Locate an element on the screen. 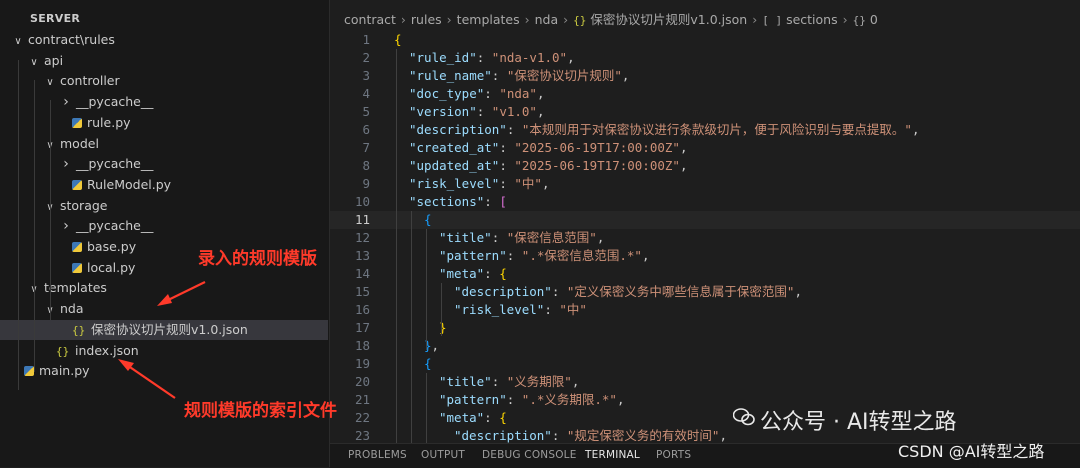 This screenshot has height=468, width=1080. code-text: "description": "定义保密义务中哪些信息属于保密范围", is located at coordinates (628, 292).